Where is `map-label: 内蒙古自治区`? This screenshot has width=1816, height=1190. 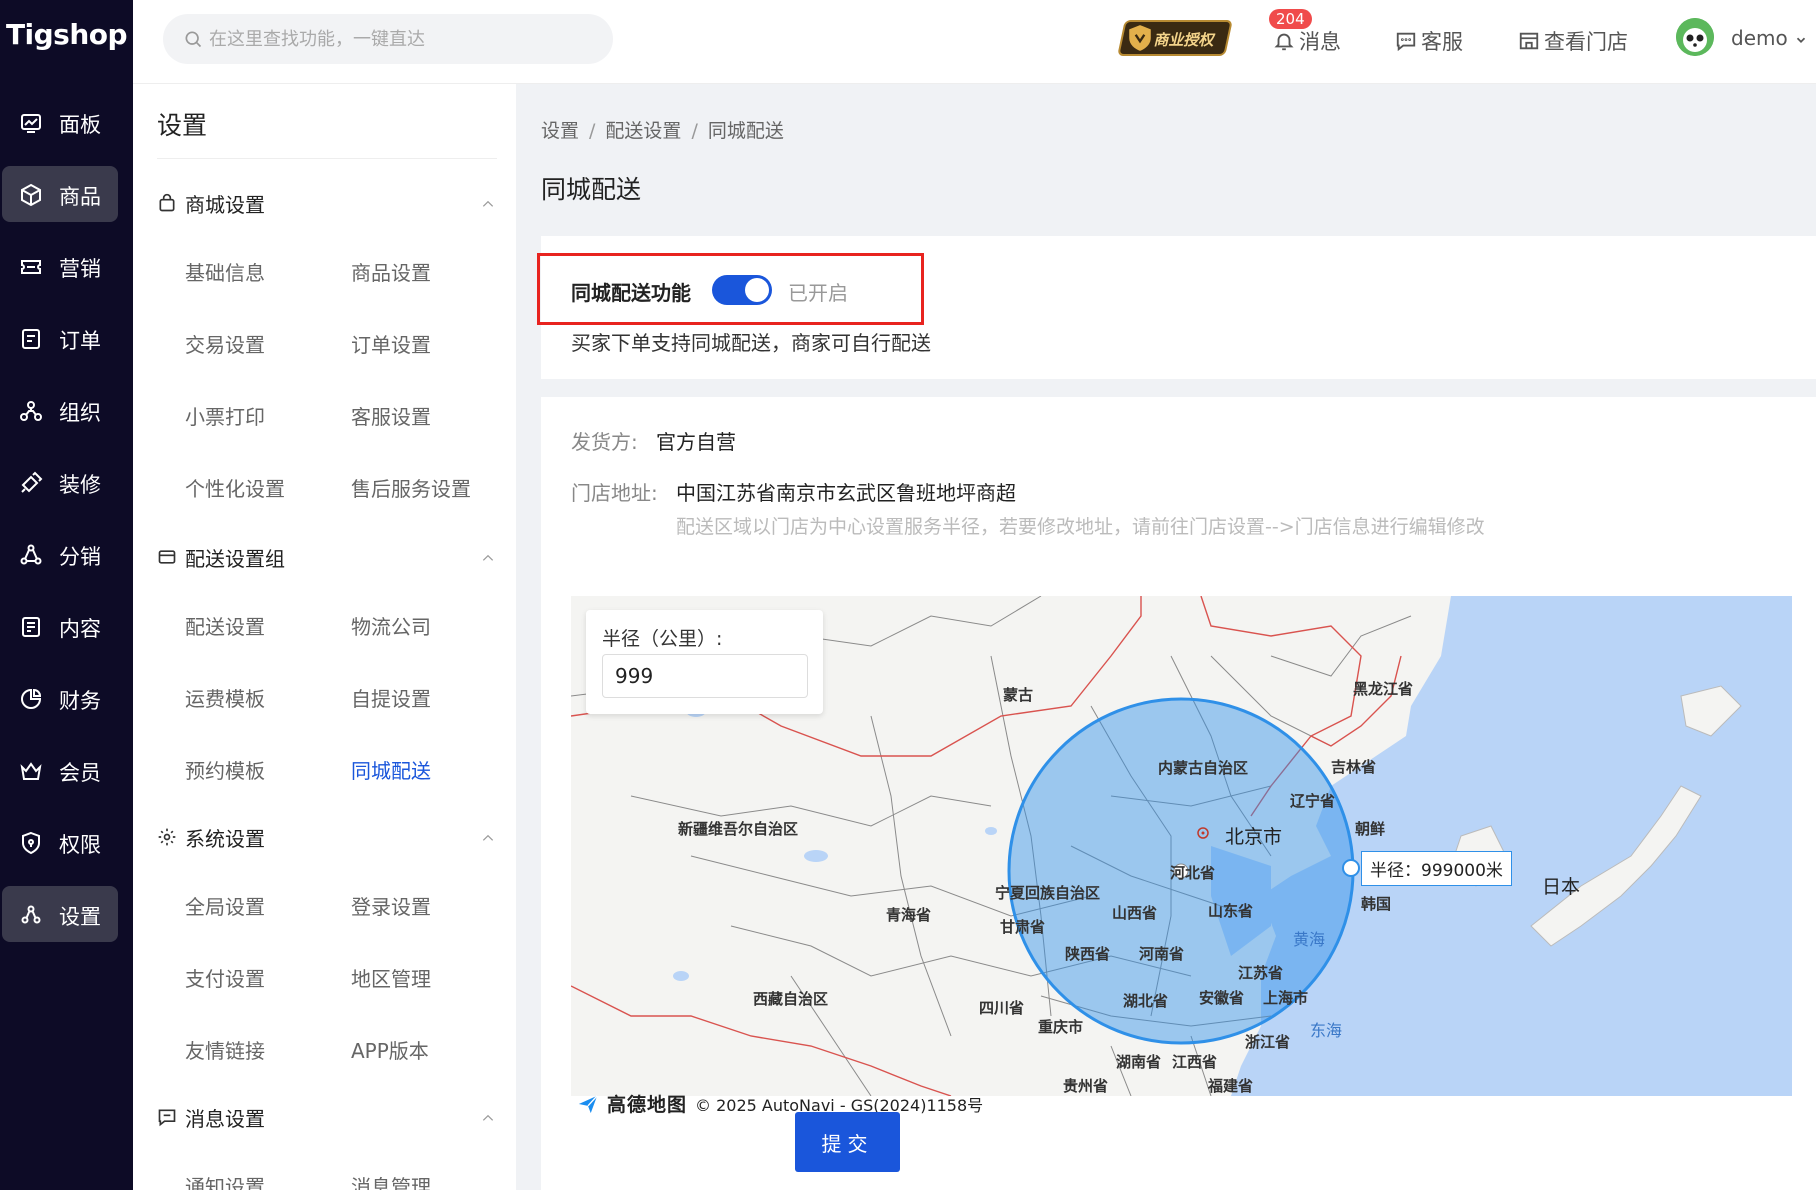 map-label: 内蒙古自治区 is located at coordinates (1203, 768).